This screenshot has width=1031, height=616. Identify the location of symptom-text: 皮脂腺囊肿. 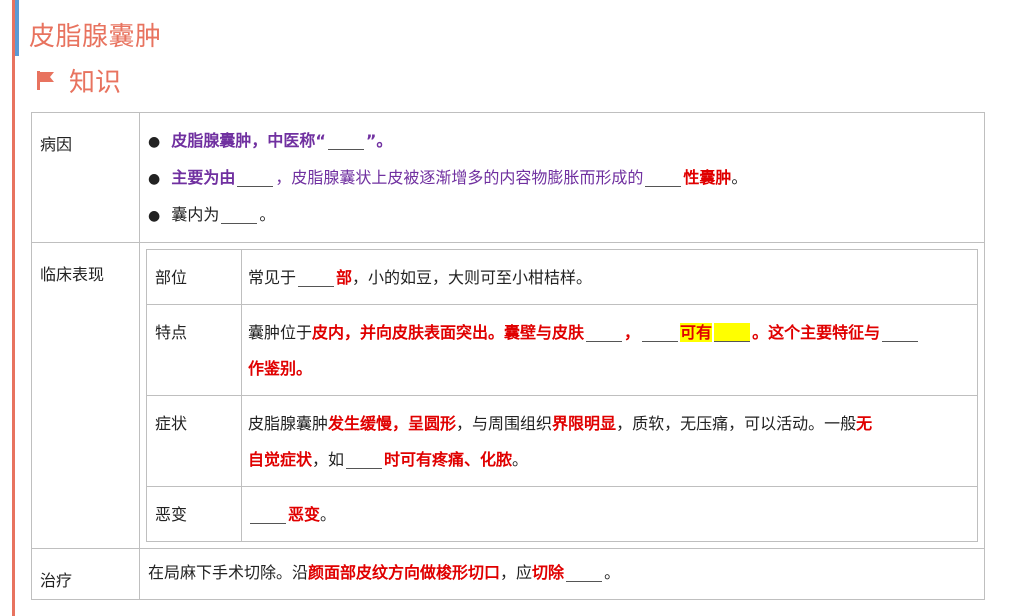
(288, 423).